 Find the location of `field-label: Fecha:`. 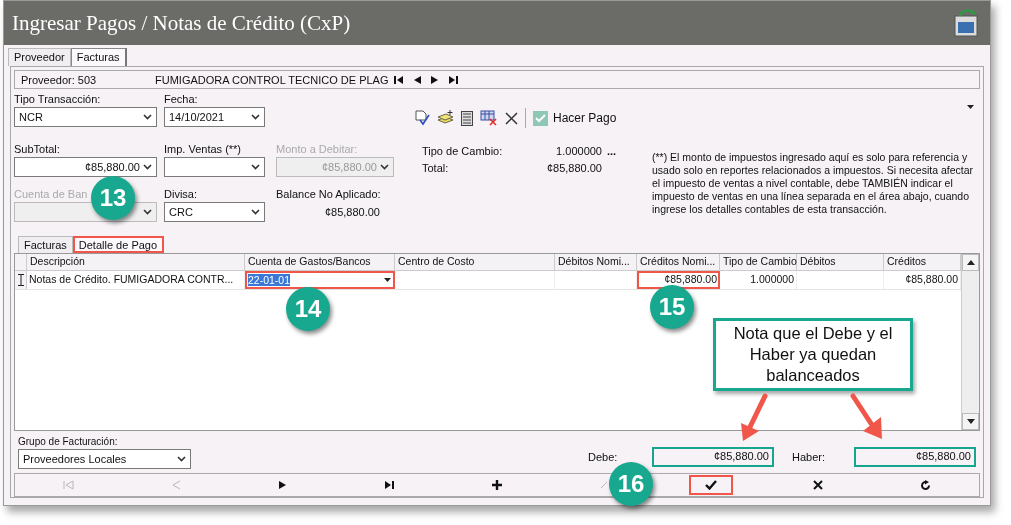

field-label: Fecha: is located at coordinates (181, 99).